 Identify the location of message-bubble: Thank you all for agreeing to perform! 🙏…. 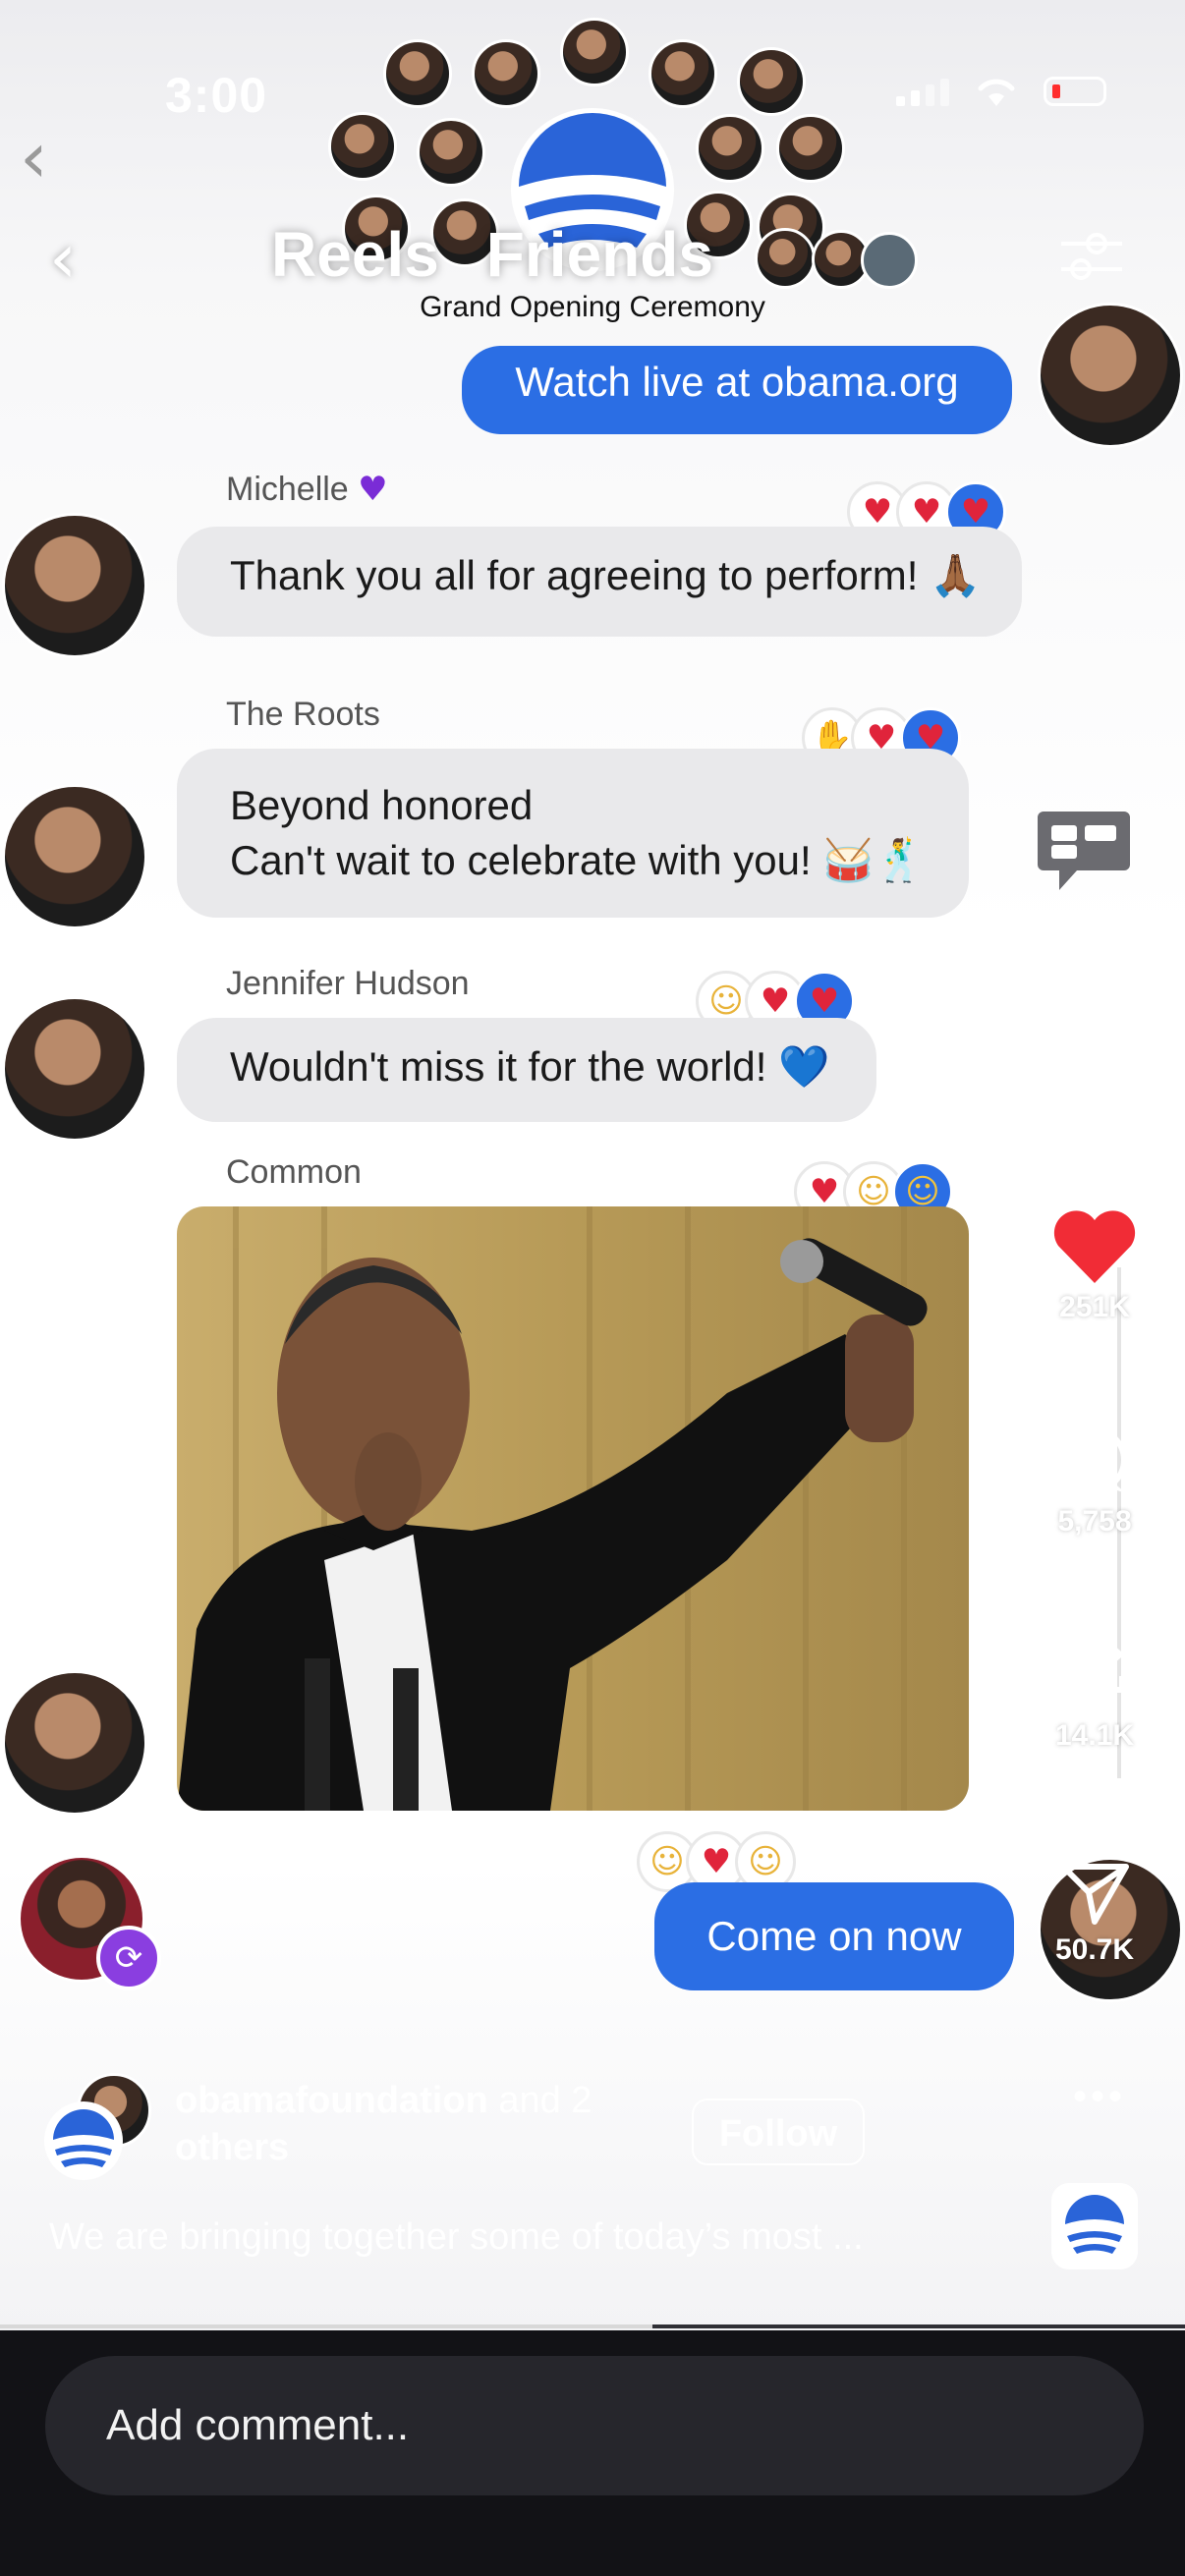
(600, 582).